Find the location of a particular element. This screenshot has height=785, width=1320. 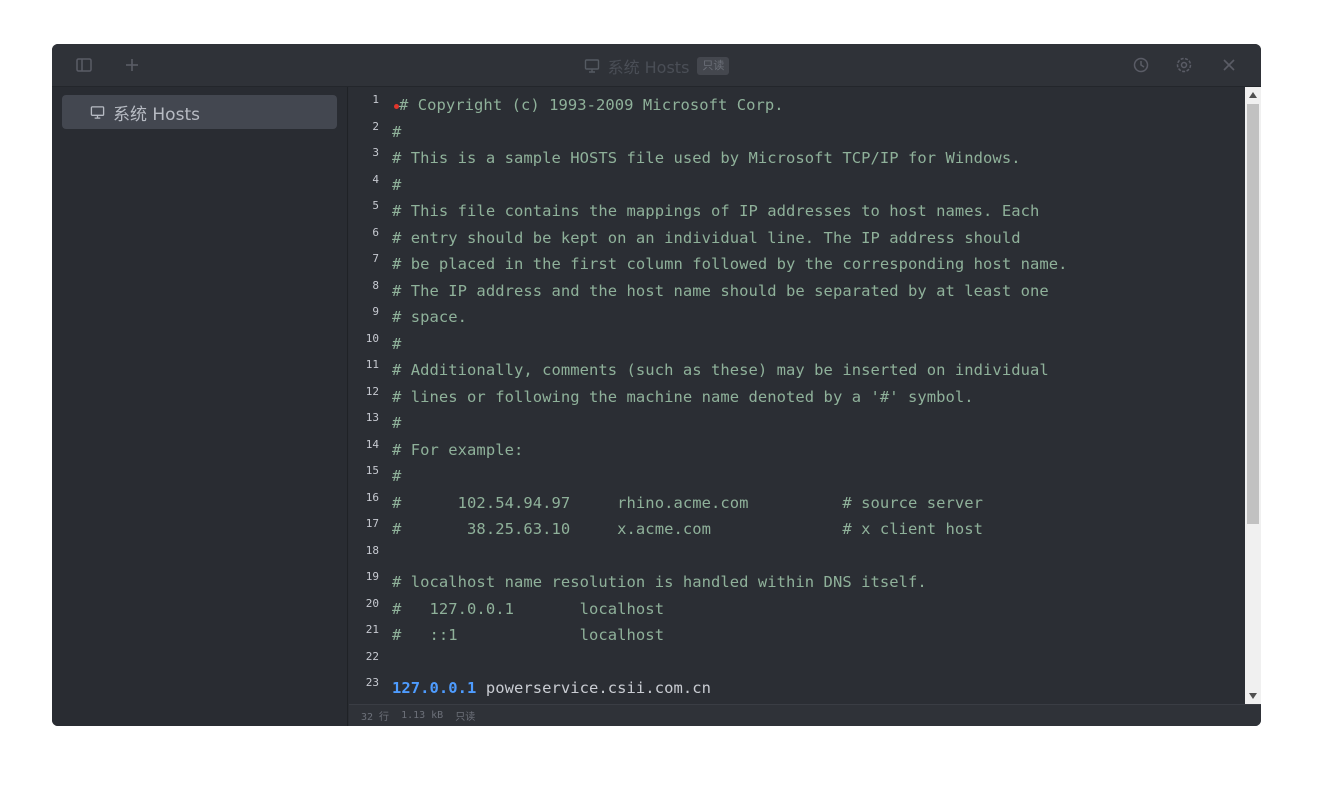

code-line: 4 # is located at coordinates (799, 184).